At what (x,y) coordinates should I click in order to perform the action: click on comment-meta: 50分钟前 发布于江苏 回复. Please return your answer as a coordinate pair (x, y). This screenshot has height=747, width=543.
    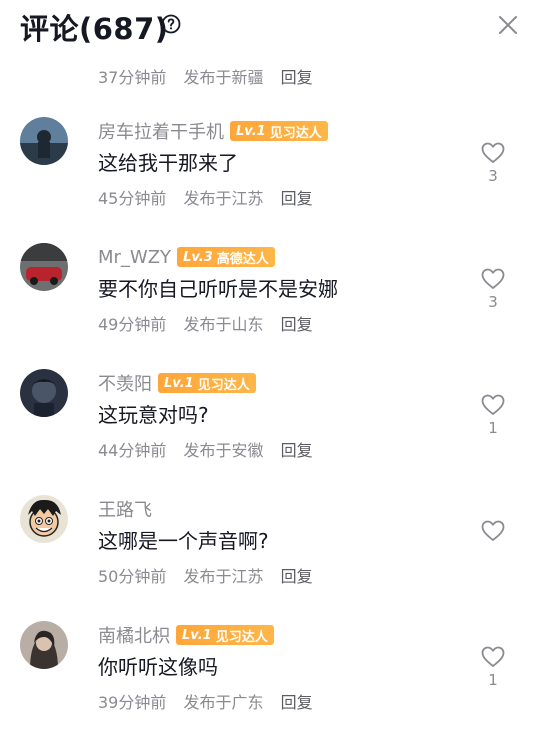
    Looking at the image, I should click on (211, 575).